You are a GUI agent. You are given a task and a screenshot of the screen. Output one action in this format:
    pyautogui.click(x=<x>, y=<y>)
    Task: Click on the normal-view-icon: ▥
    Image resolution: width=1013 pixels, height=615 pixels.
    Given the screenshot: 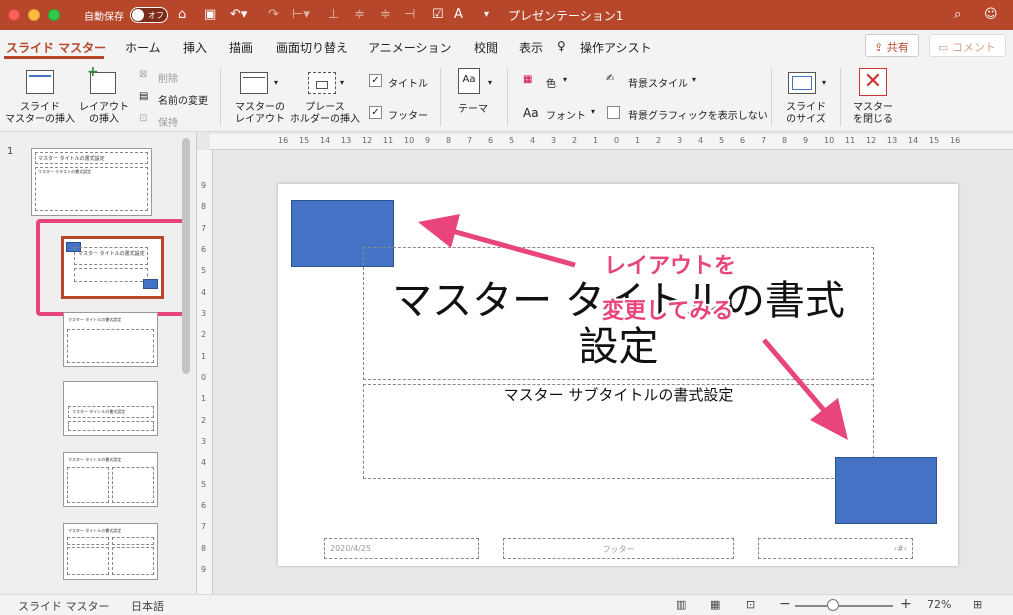 What is the action you would take?
    pyautogui.click(x=681, y=604)
    